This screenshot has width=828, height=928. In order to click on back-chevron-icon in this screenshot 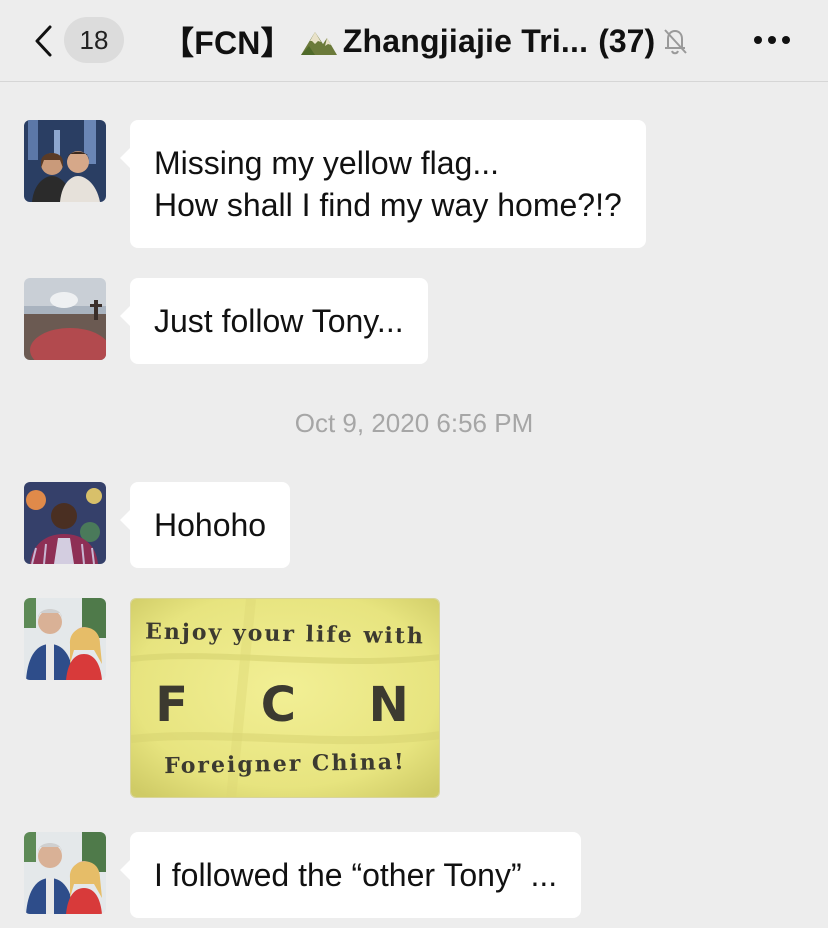, I will do `click(43, 41)`.